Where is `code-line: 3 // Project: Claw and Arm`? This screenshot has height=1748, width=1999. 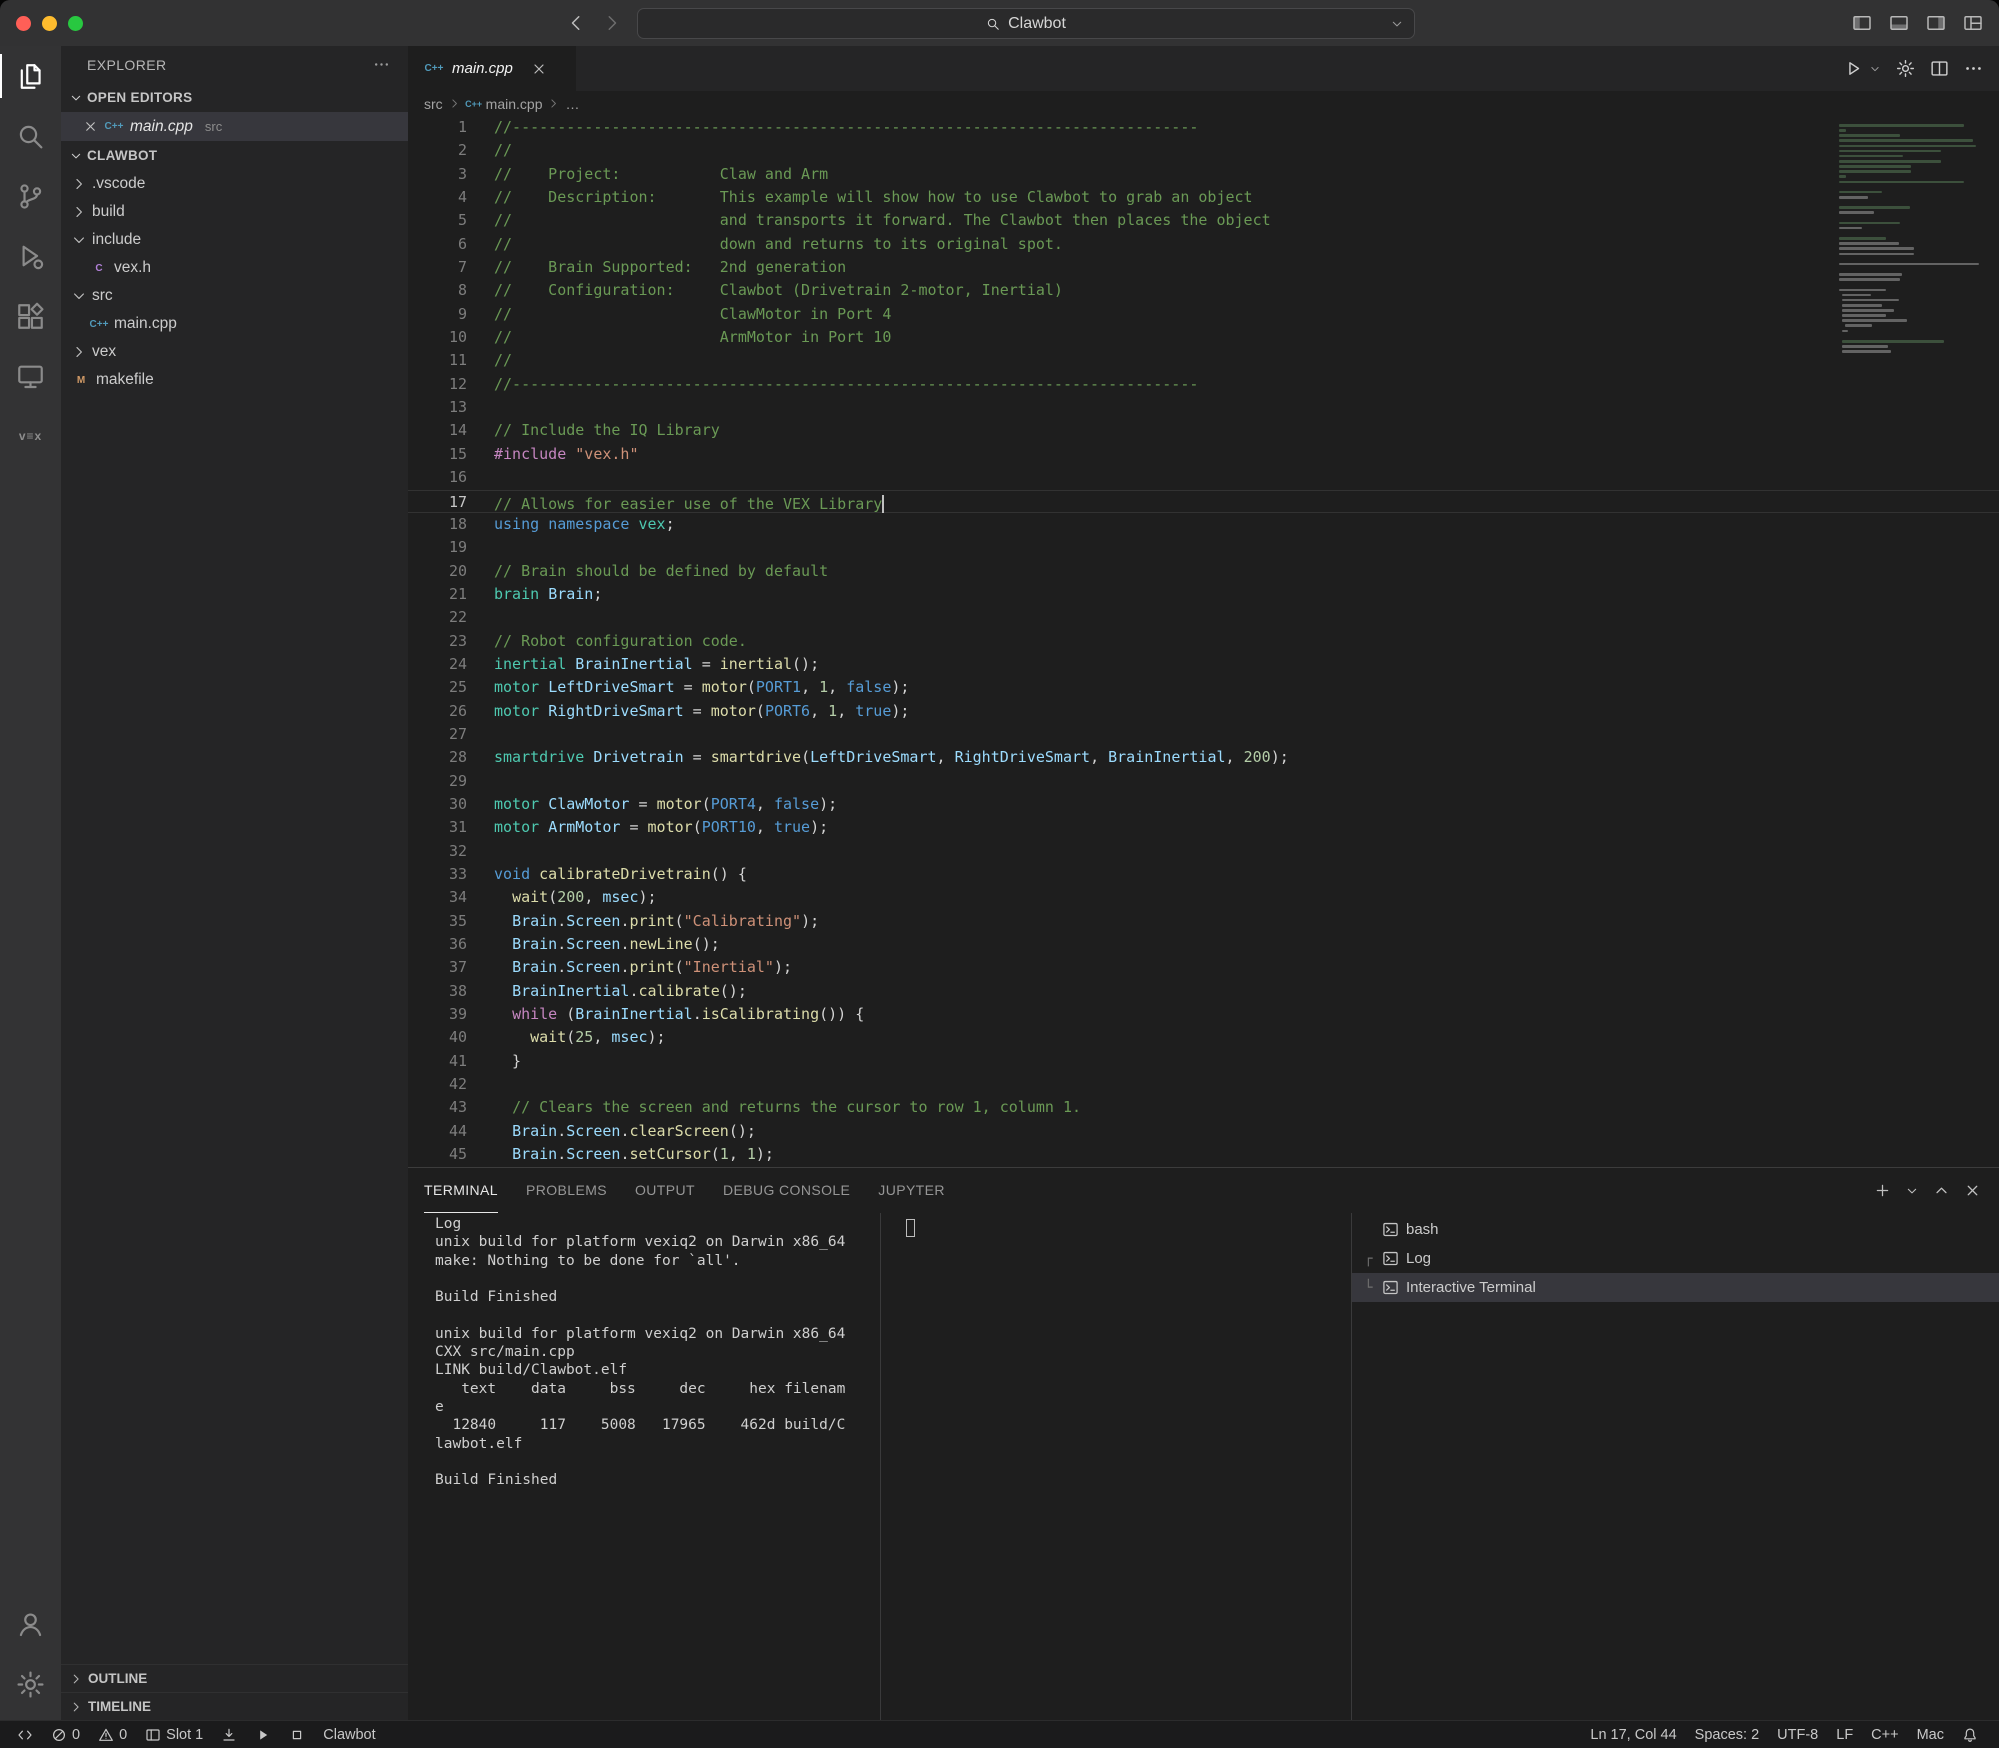 code-line: 3 // Project: Claw and Arm is located at coordinates (1203, 174).